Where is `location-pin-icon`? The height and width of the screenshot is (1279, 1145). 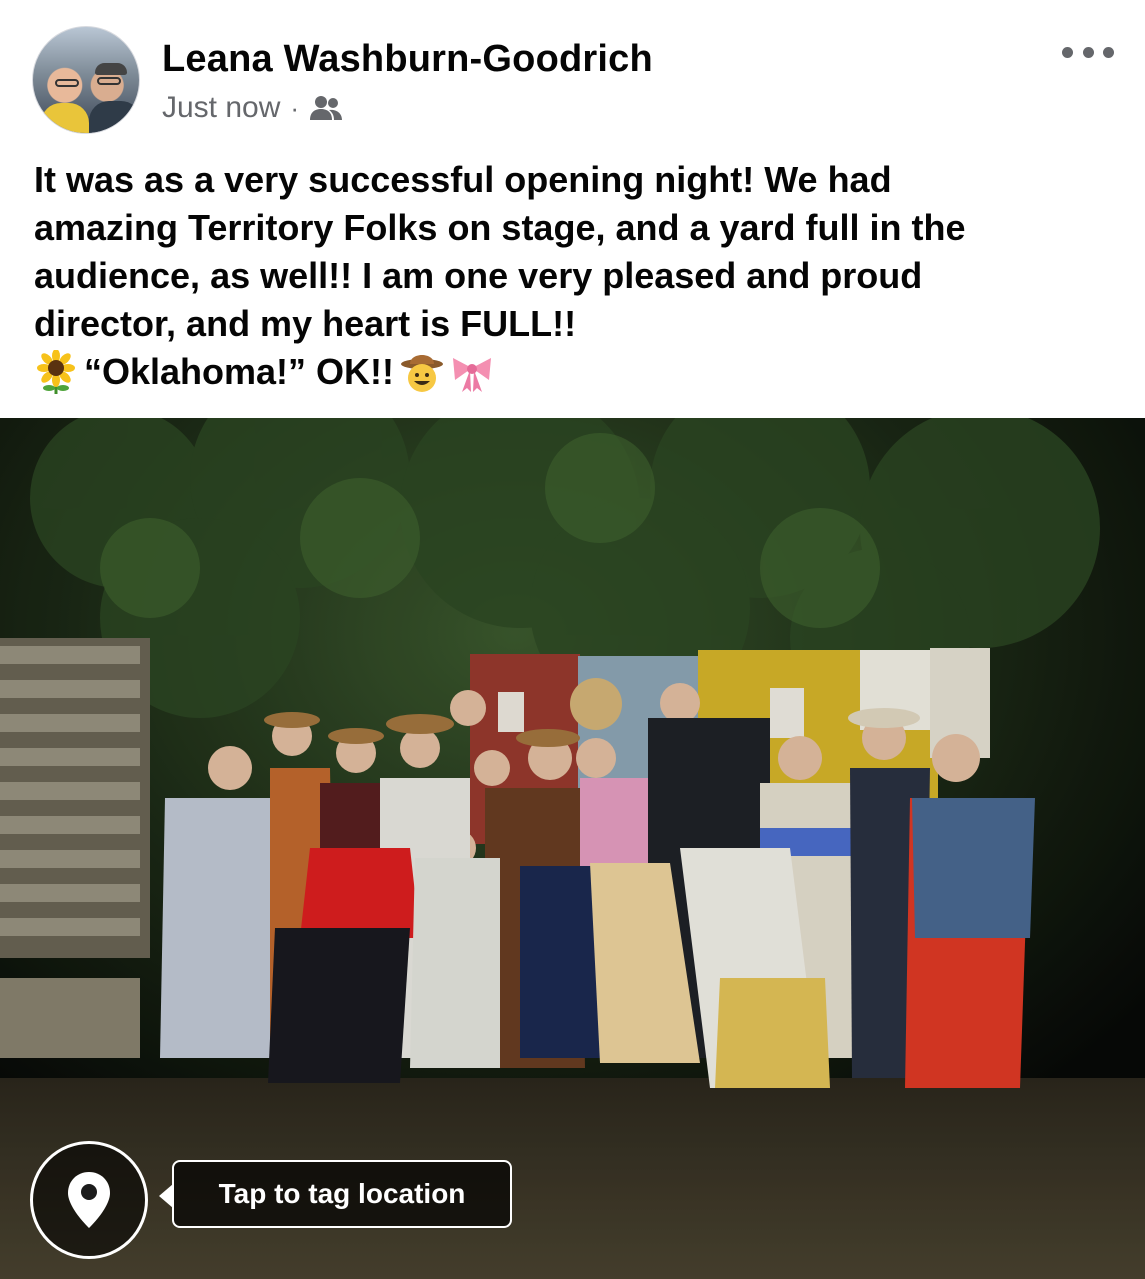 location-pin-icon is located at coordinates (89, 1200).